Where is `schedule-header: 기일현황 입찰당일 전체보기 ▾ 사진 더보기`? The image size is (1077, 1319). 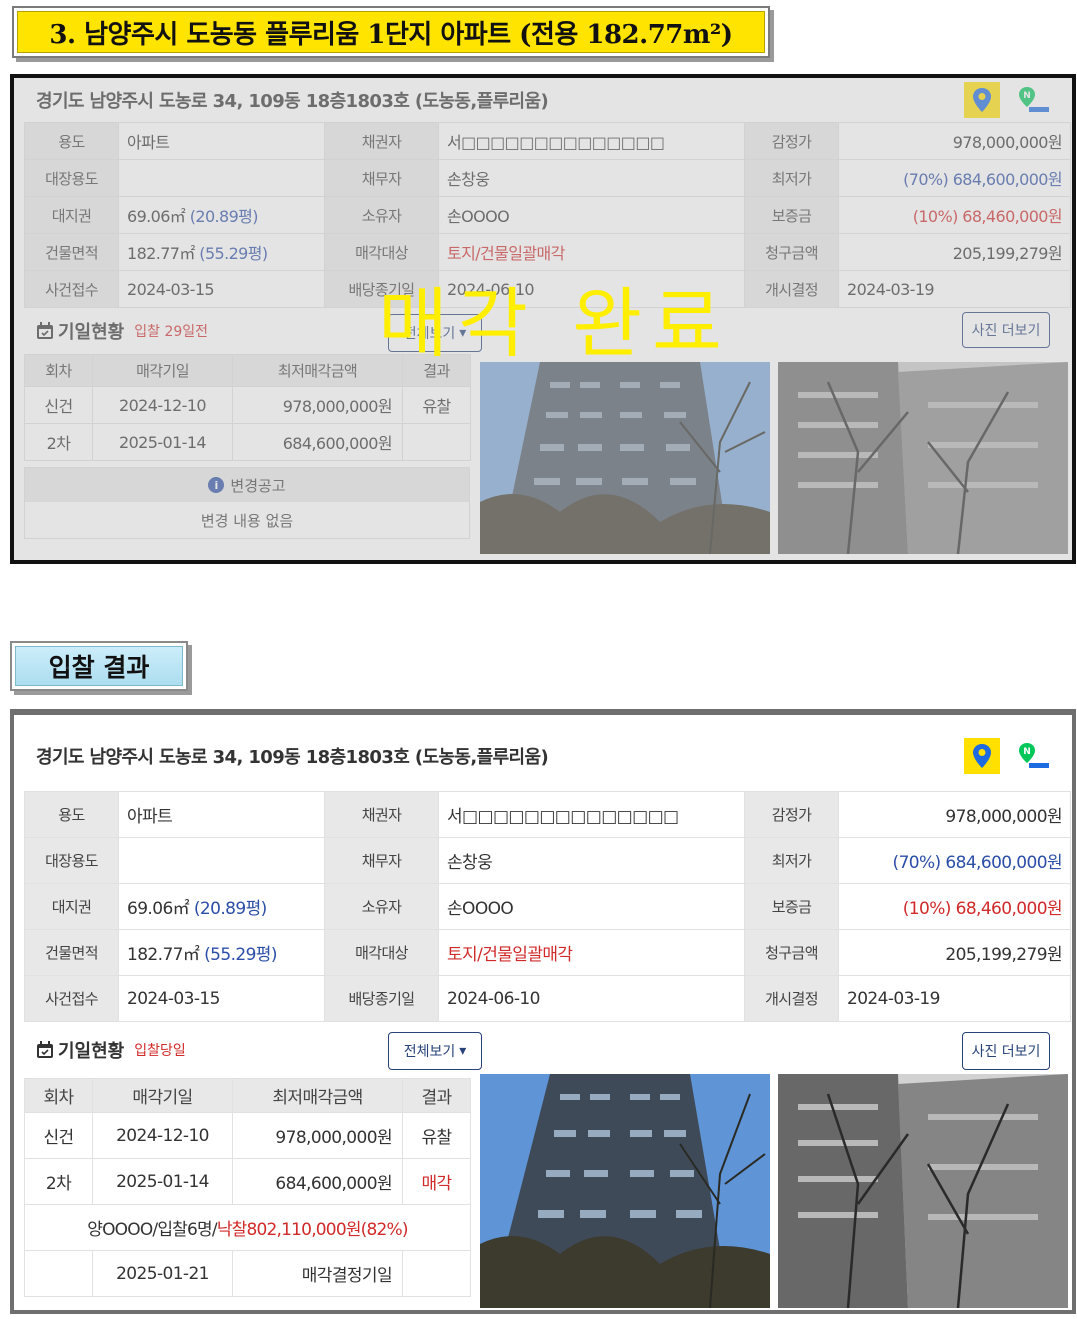
schedule-header: 기일현황 입찰당일 전체보기 ▾ 사진 더보기 is located at coordinates (542, 1050).